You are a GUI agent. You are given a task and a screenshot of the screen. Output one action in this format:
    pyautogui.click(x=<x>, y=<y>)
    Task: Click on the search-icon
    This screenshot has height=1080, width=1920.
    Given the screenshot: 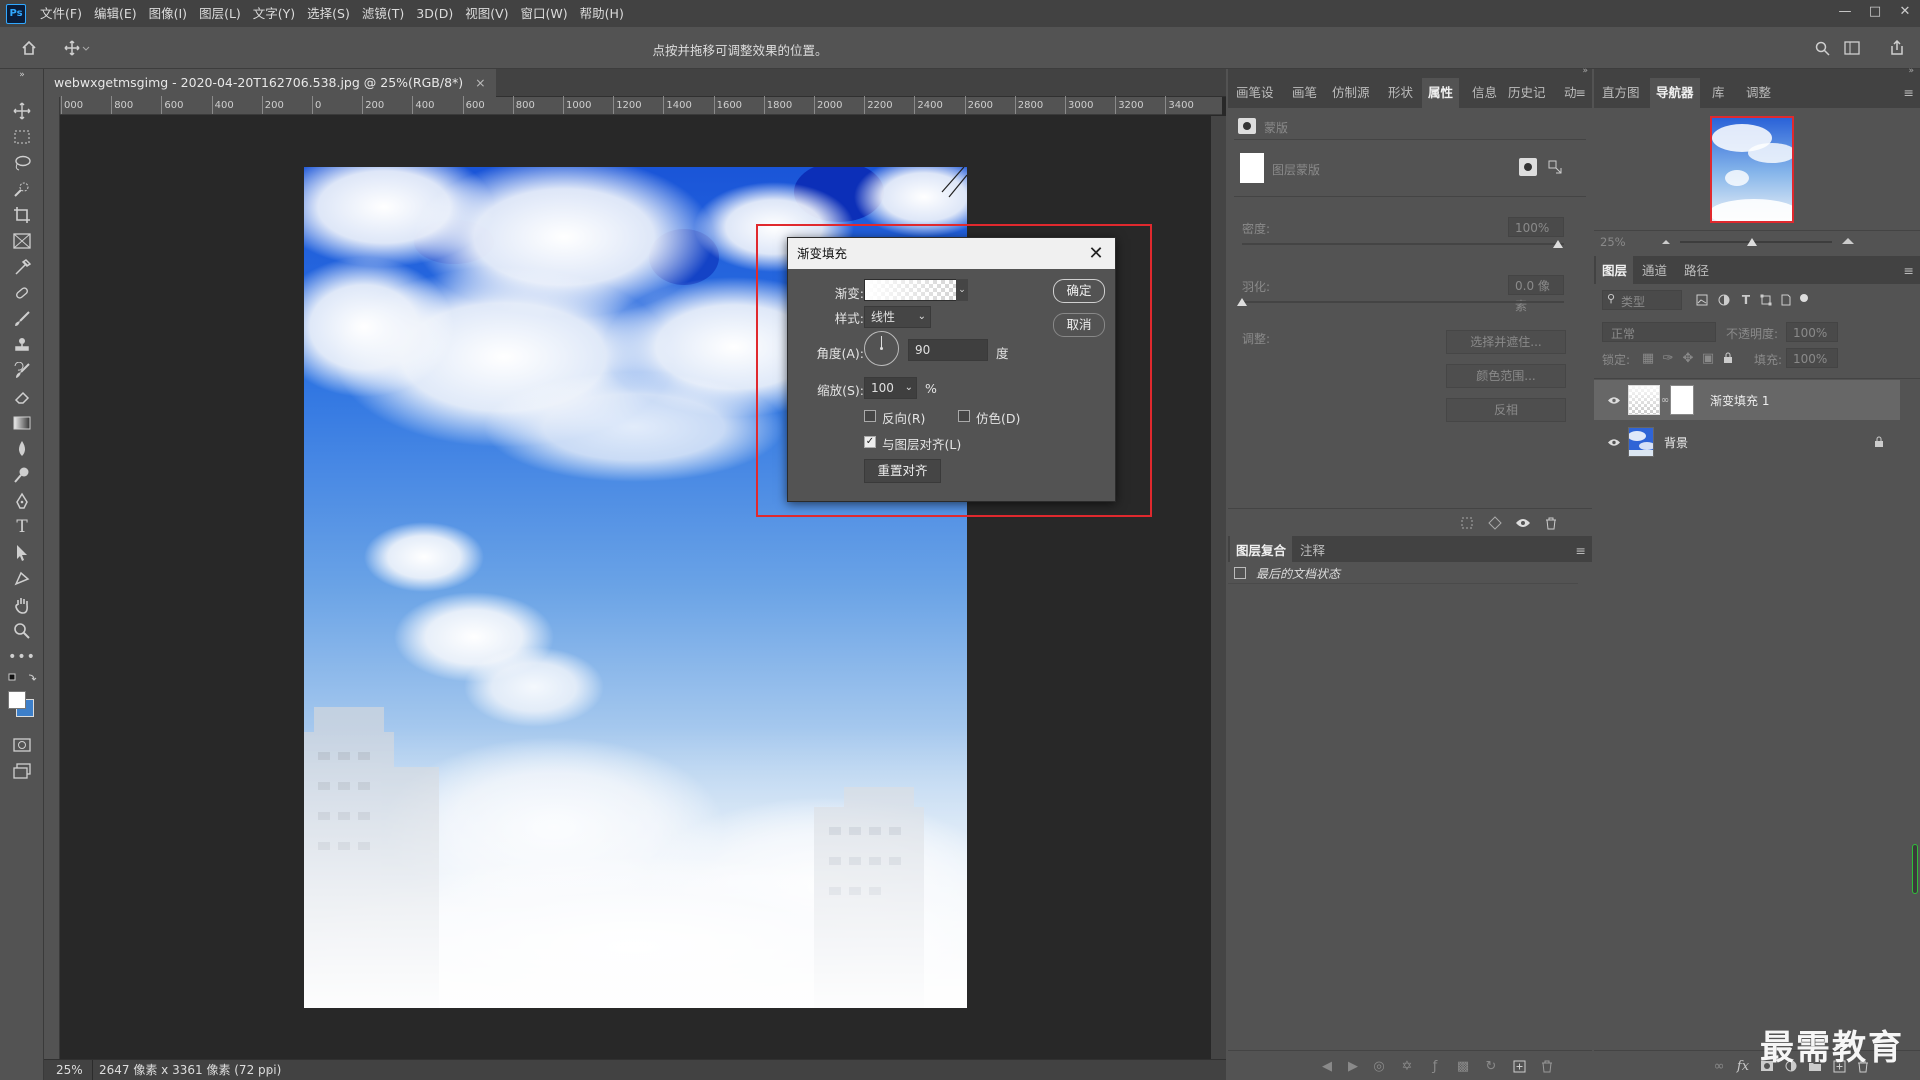 What is the action you would take?
    pyautogui.click(x=1822, y=48)
    